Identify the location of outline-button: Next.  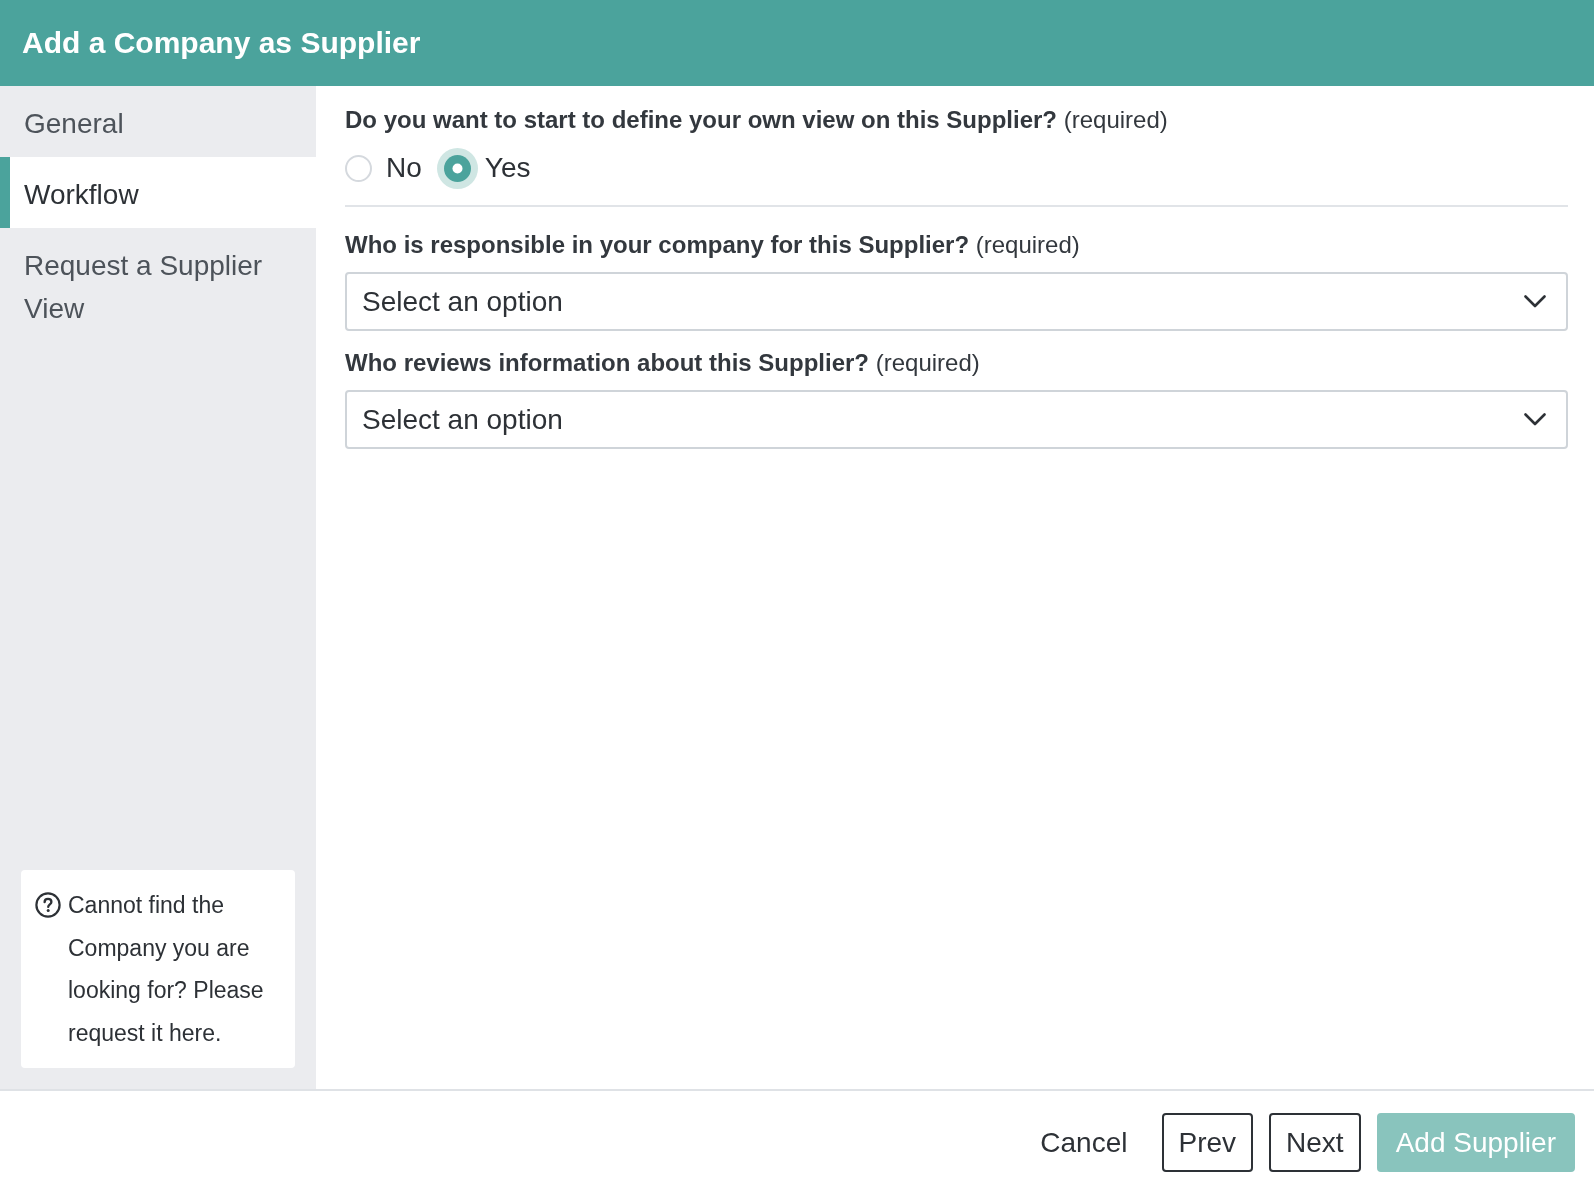
(1315, 1142).